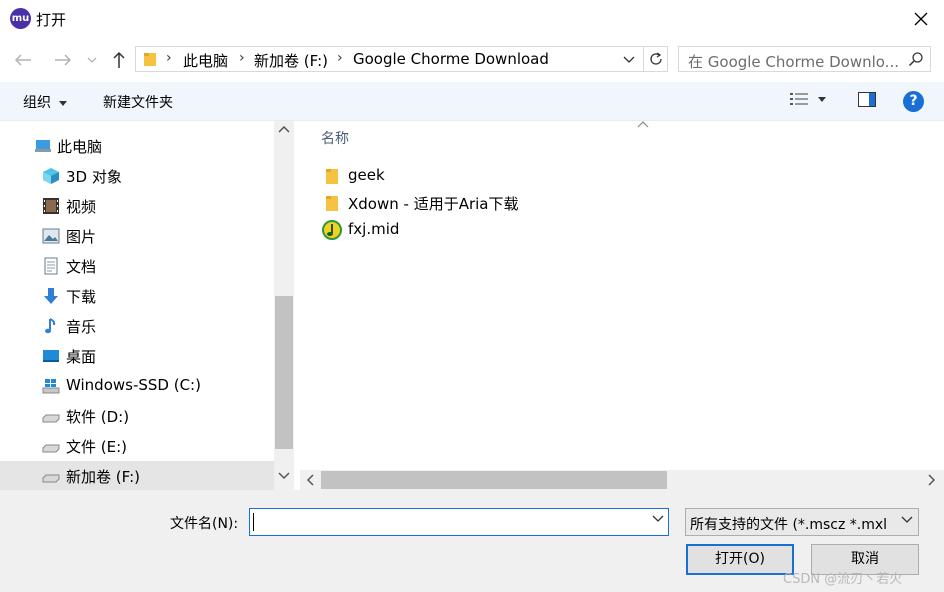  I want to click on back-button, so click(23, 60).